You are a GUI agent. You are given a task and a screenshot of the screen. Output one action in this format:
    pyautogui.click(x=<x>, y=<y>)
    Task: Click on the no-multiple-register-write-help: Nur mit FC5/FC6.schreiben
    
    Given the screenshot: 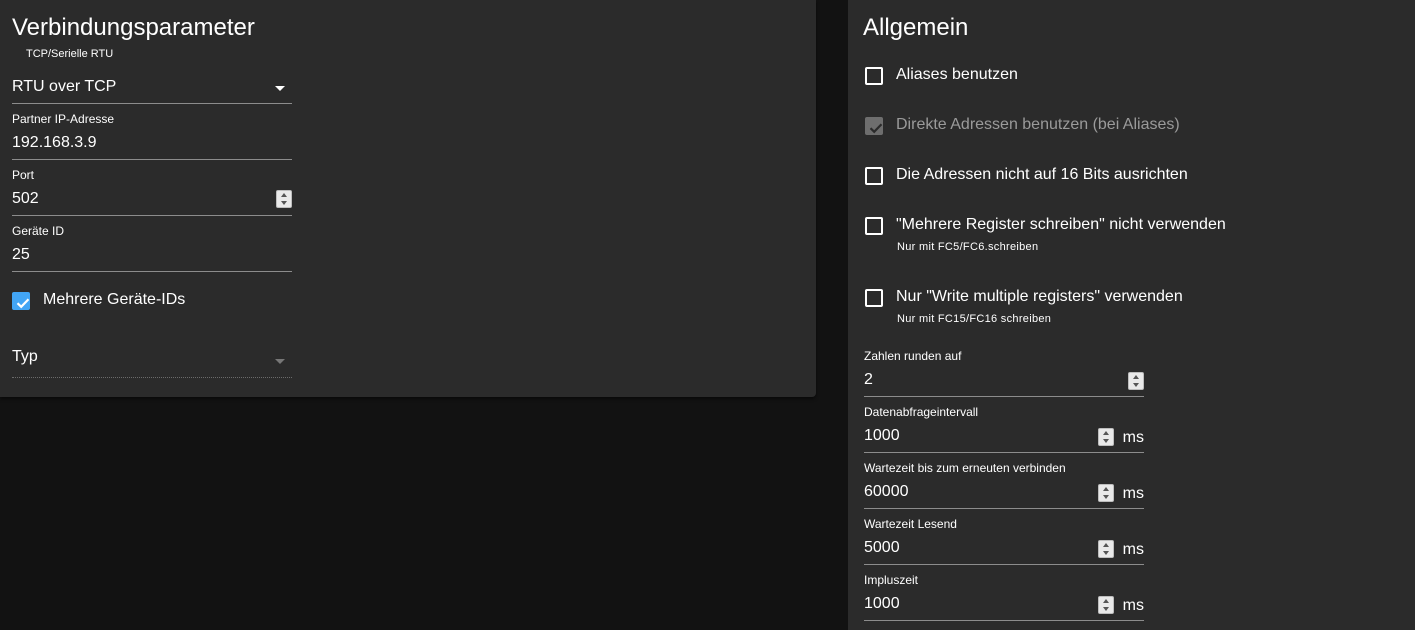 What is the action you would take?
    pyautogui.click(x=968, y=247)
    